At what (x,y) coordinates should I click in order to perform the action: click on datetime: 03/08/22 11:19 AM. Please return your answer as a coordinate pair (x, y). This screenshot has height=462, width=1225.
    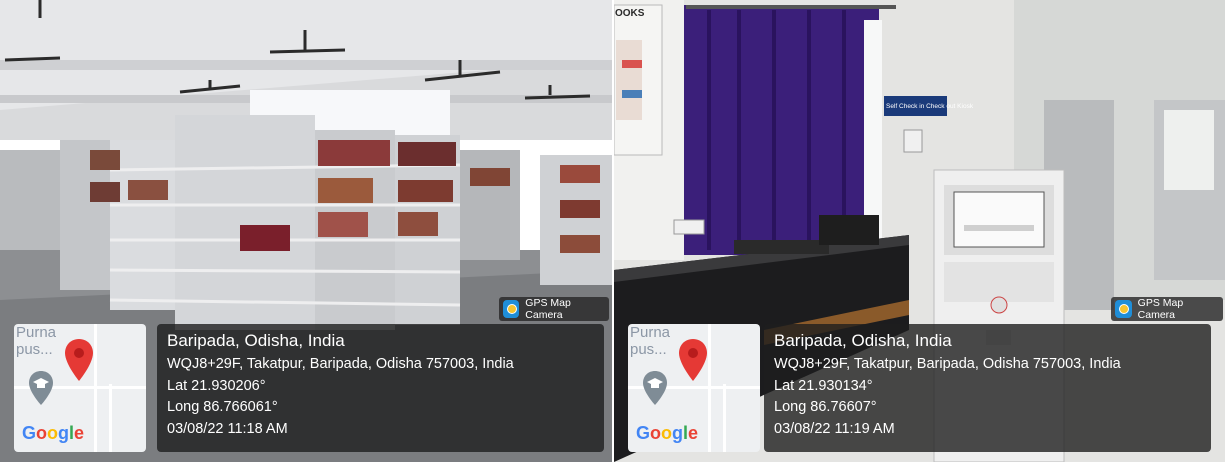
    Looking at the image, I should click on (834, 428).